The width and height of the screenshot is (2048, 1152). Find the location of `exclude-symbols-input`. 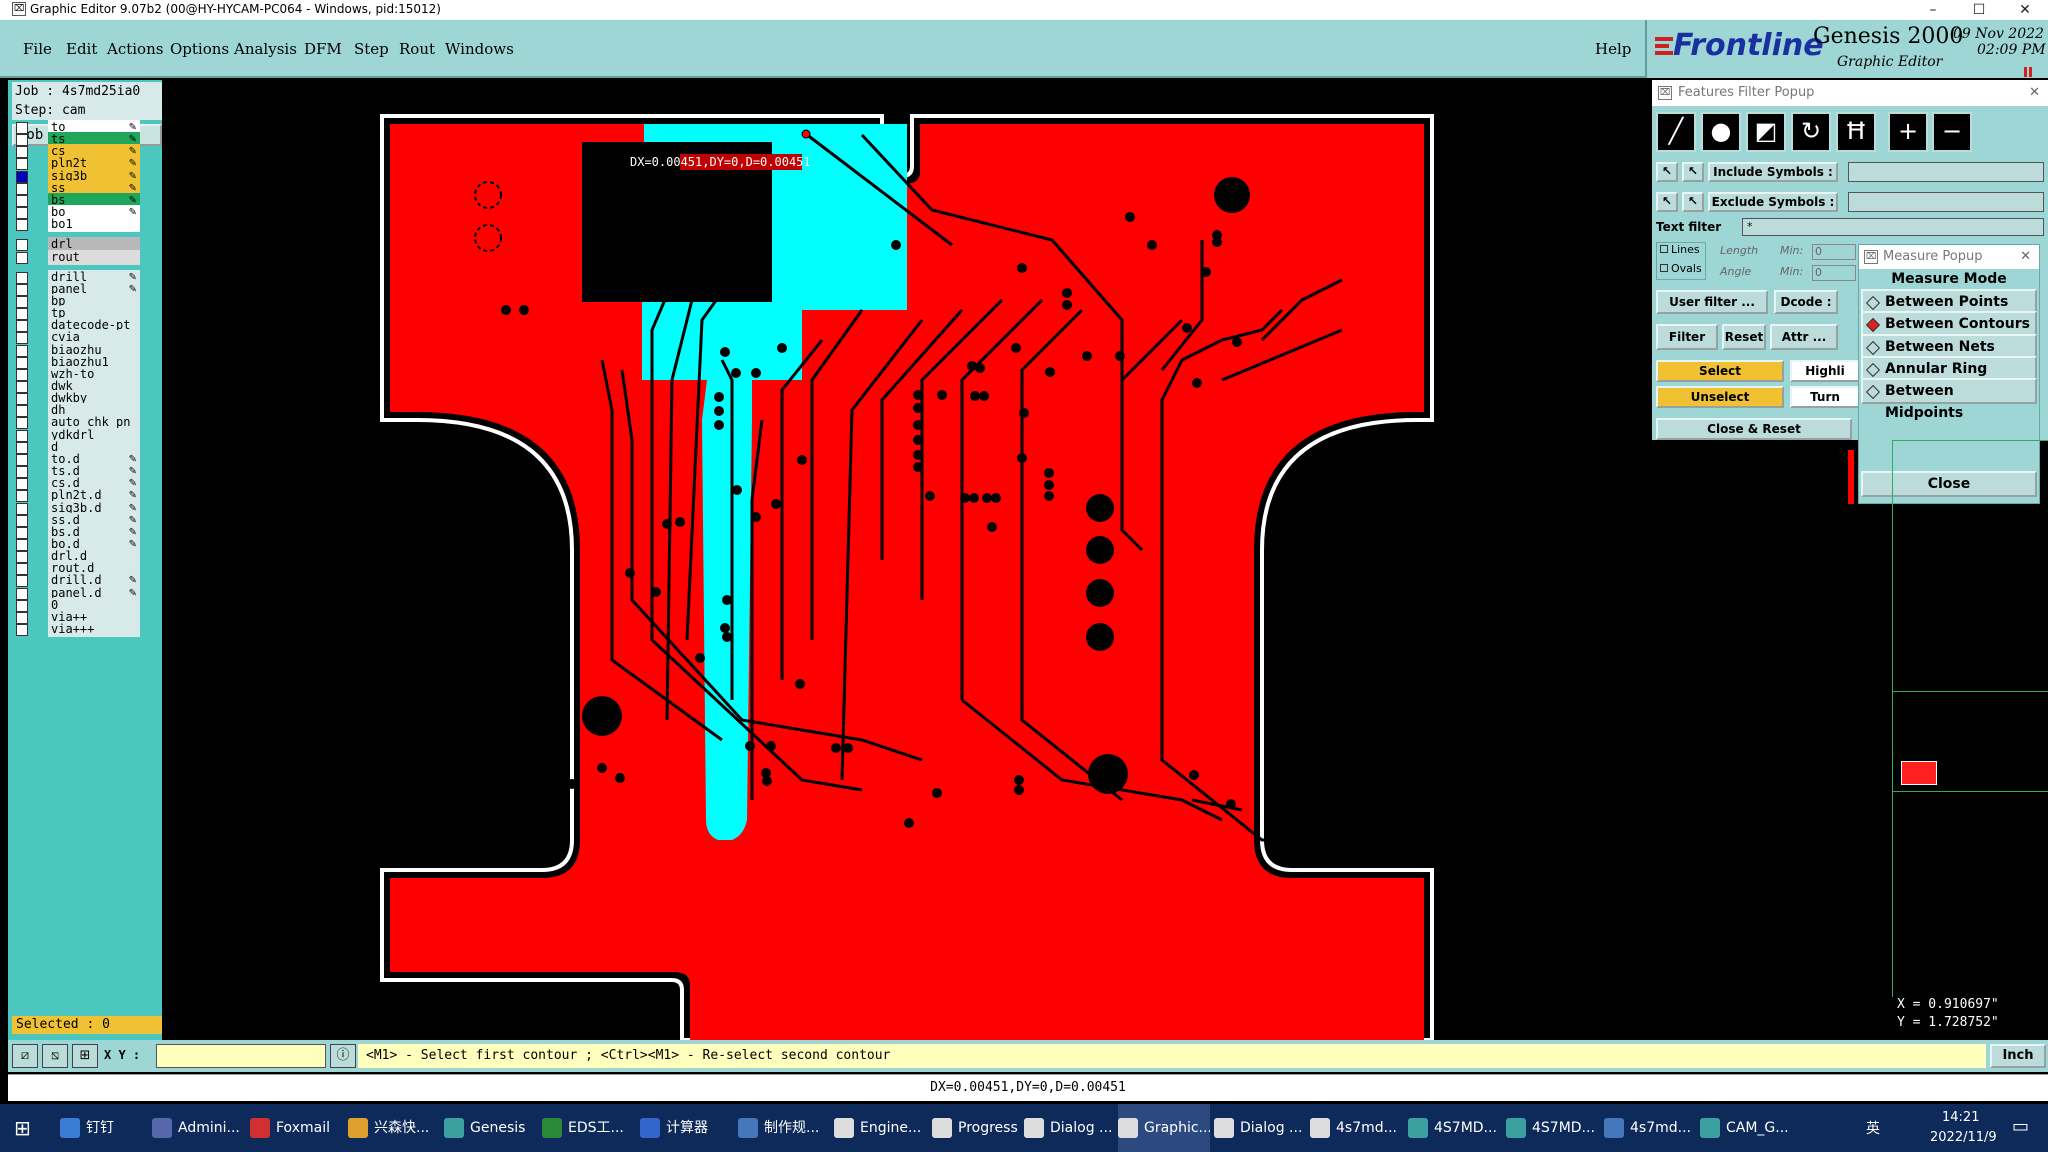

exclude-symbols-input is located at coordinates (1946, 202).